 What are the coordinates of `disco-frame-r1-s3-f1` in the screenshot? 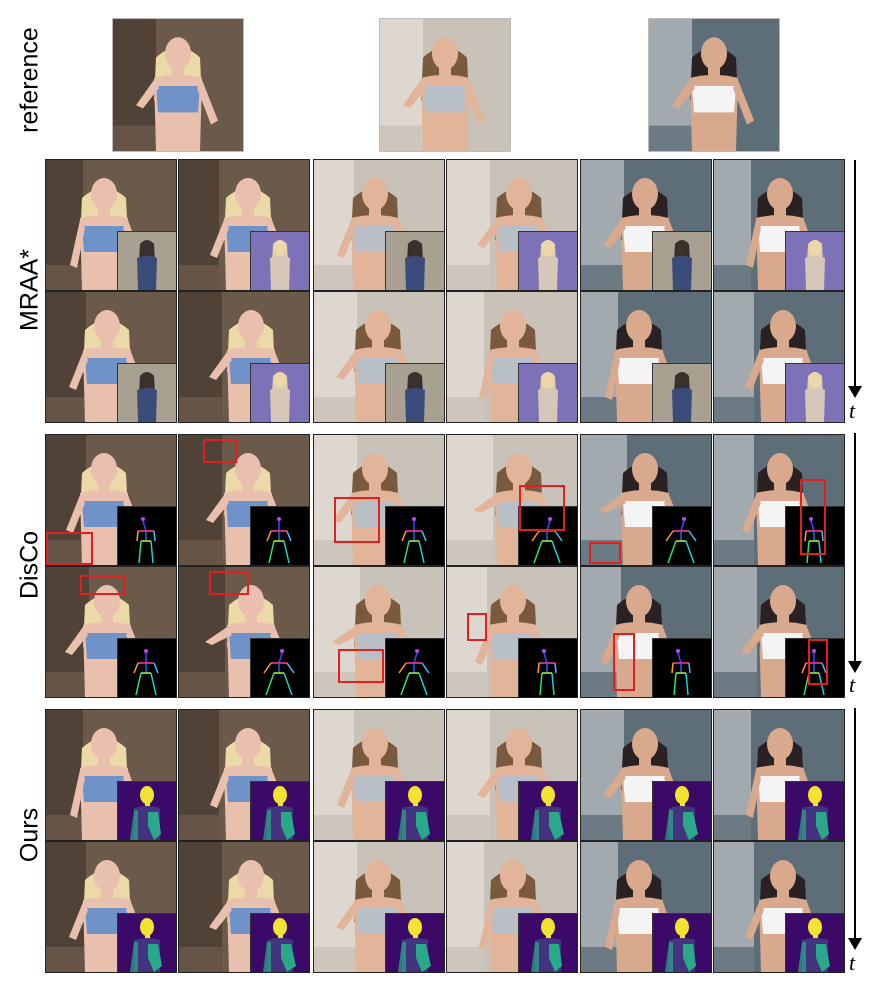 It's located at (646, 500).